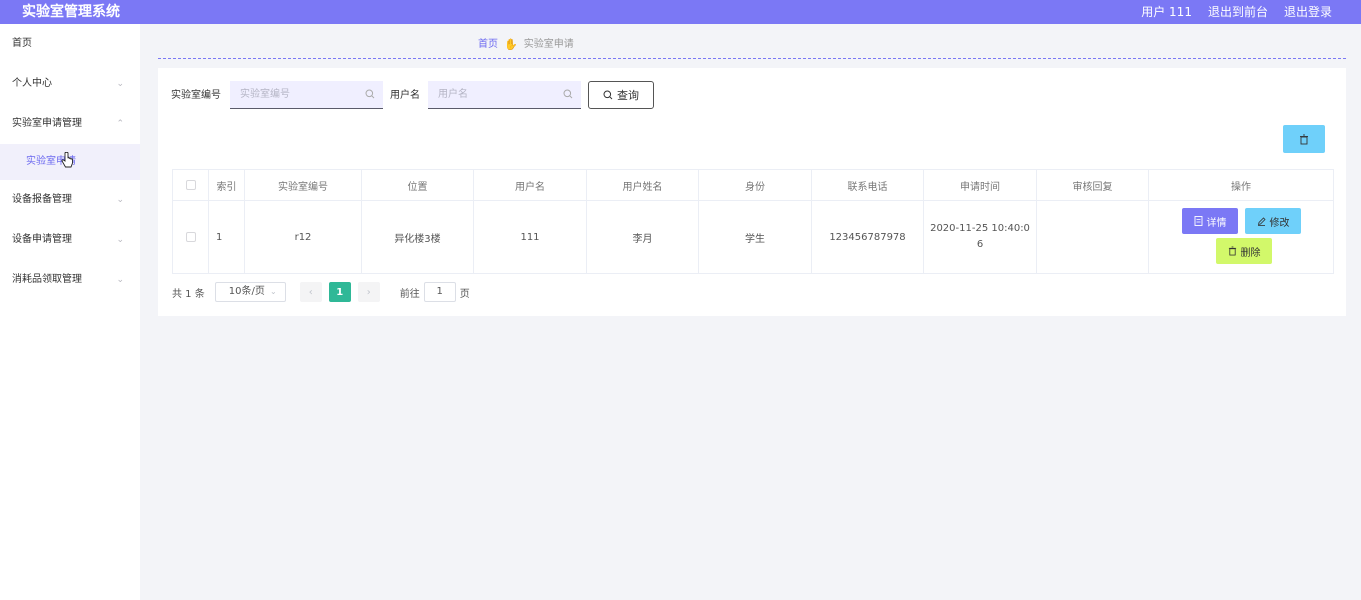 This screenshot has height=600, width=1361. I want to click on cell-apply-time: 2020-11-25 10:40:0 6, so click(980, 237).